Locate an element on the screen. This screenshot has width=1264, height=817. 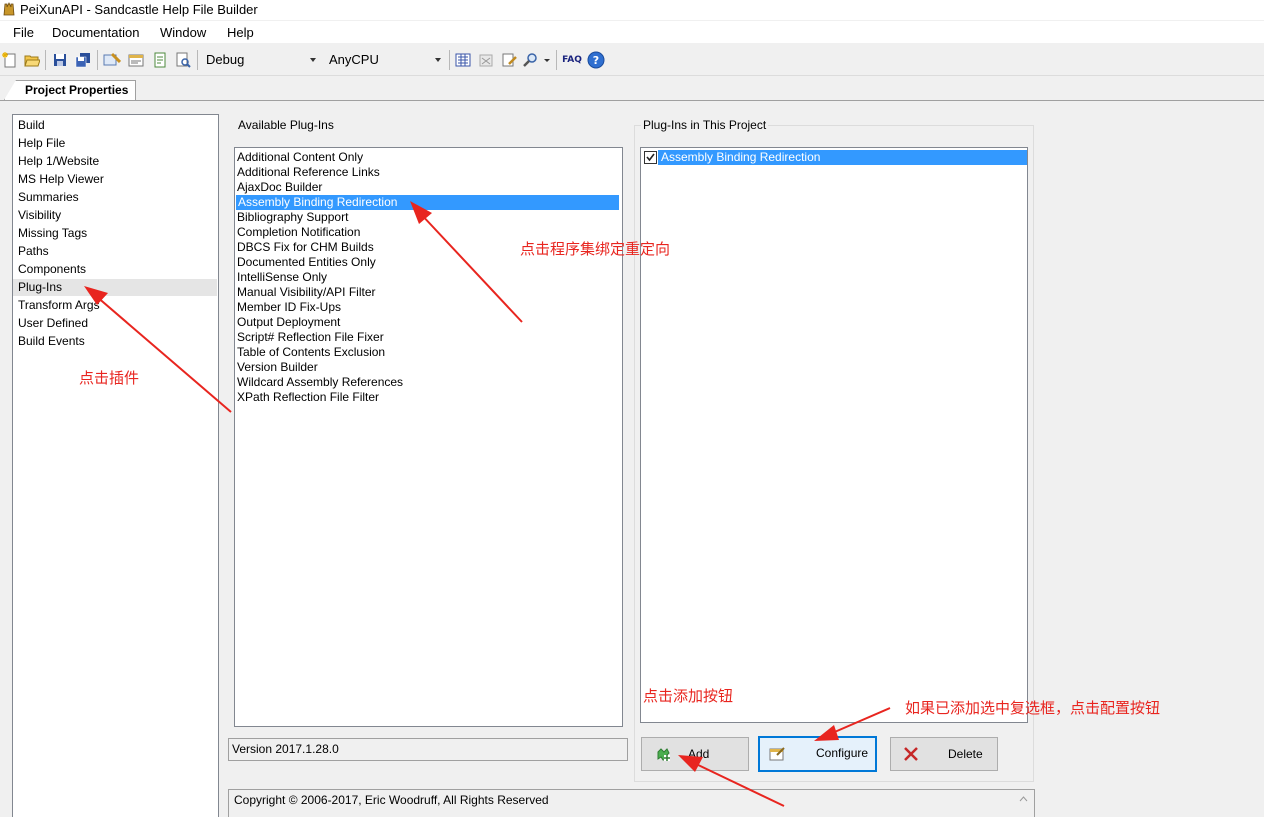
list-item: Bibliography Support is located at coordinates (292, 217).